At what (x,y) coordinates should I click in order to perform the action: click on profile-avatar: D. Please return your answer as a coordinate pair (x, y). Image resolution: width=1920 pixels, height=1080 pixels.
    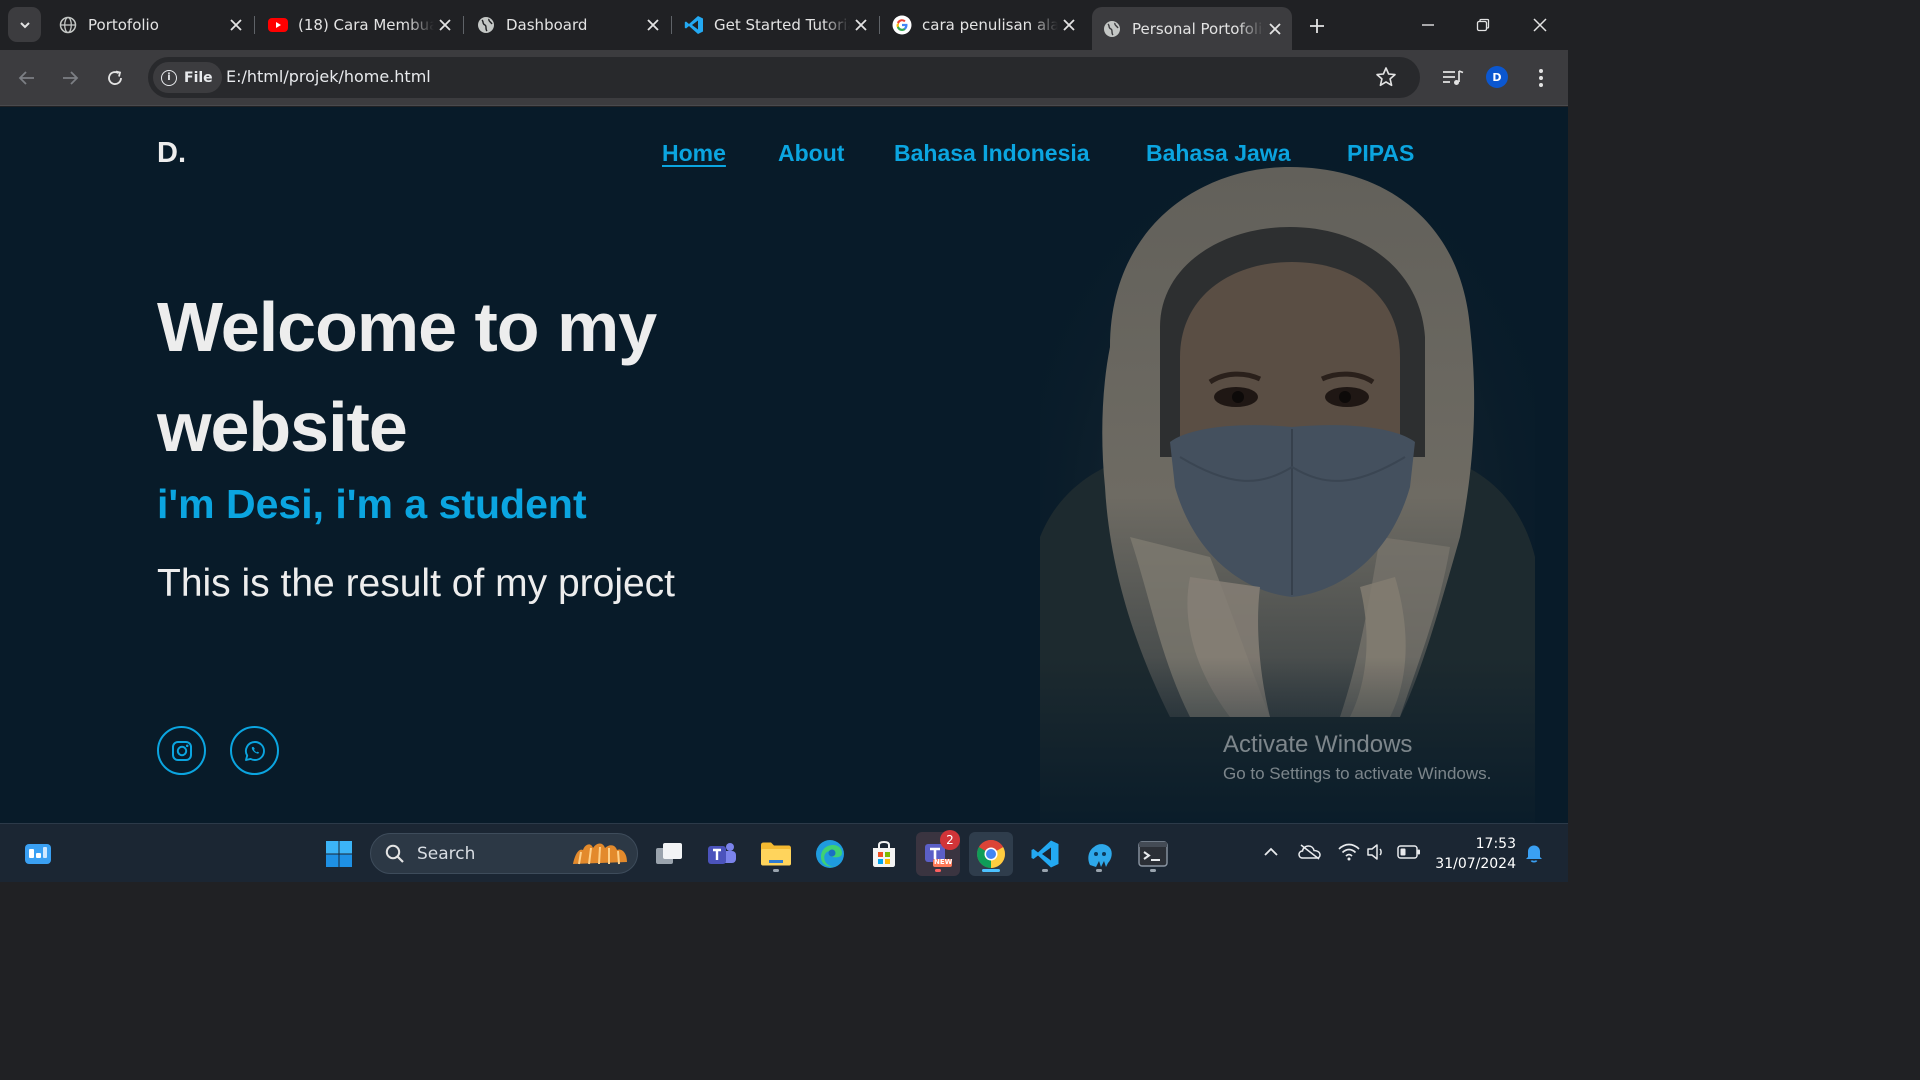
    Looking at the image, I should click on (1497, 77).